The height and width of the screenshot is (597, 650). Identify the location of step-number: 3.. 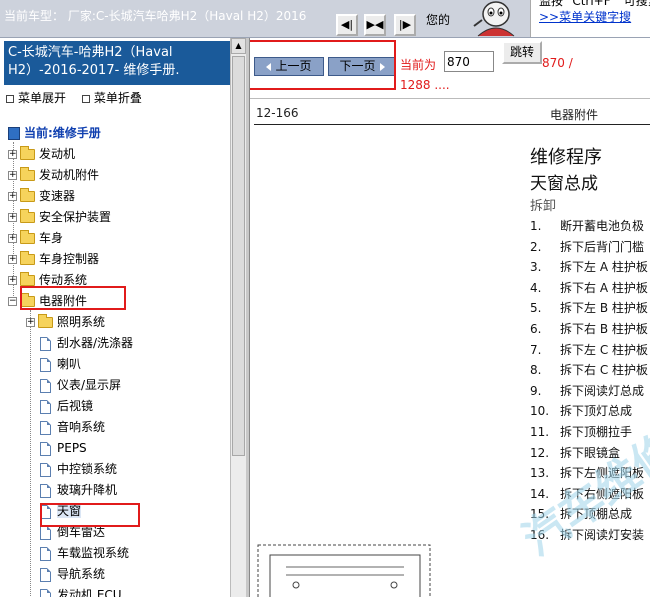
(536, 267).